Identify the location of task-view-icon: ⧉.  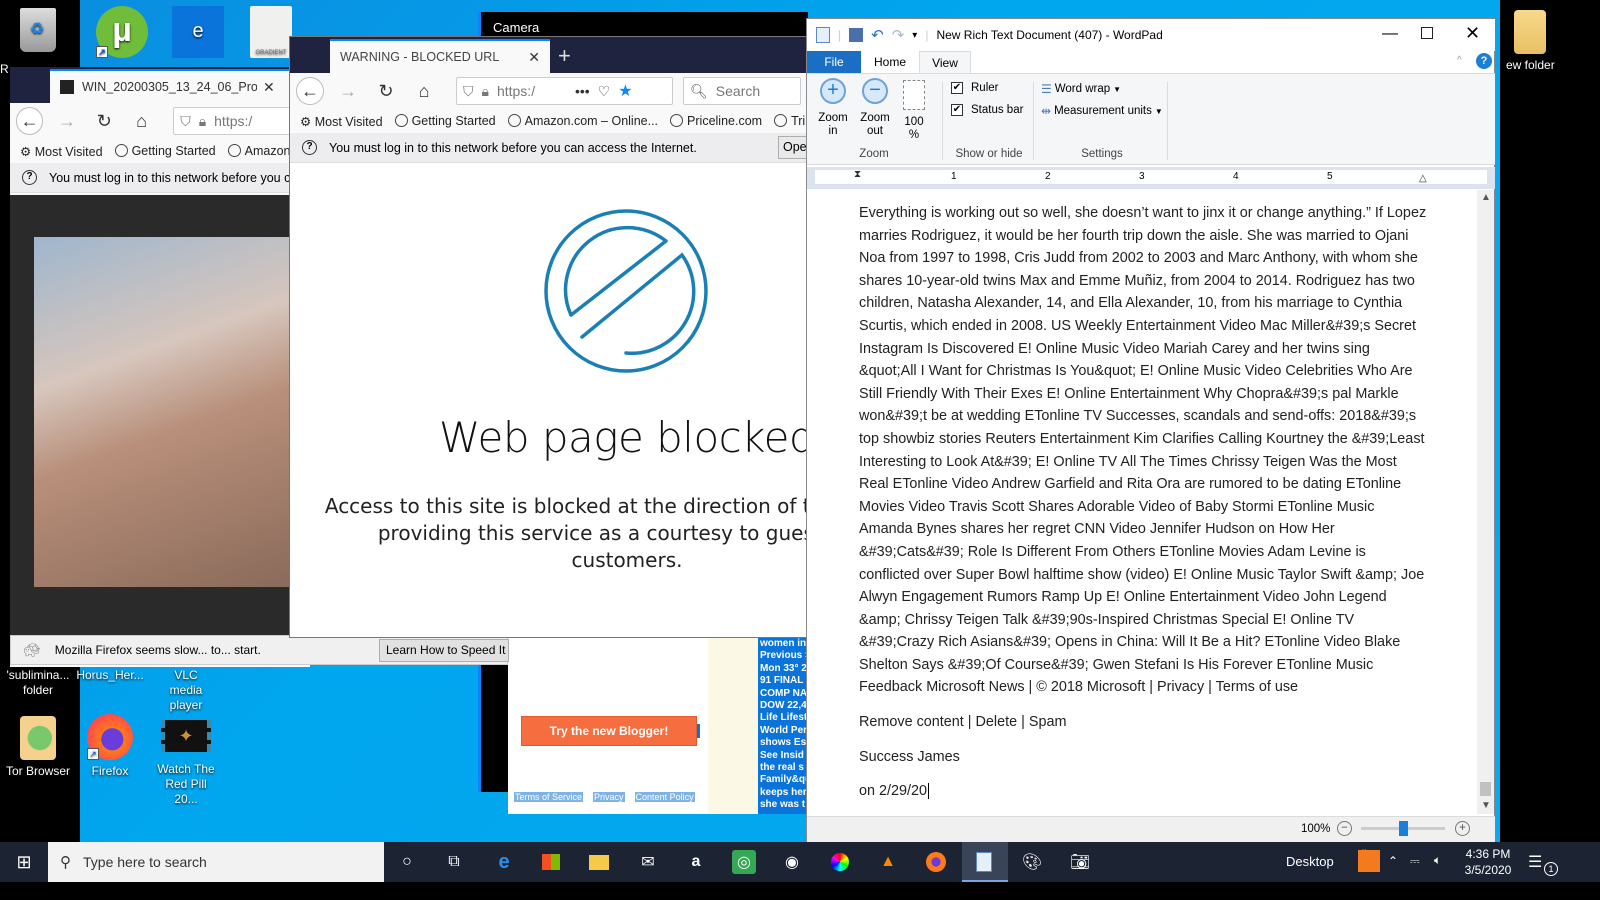
(454, 862).